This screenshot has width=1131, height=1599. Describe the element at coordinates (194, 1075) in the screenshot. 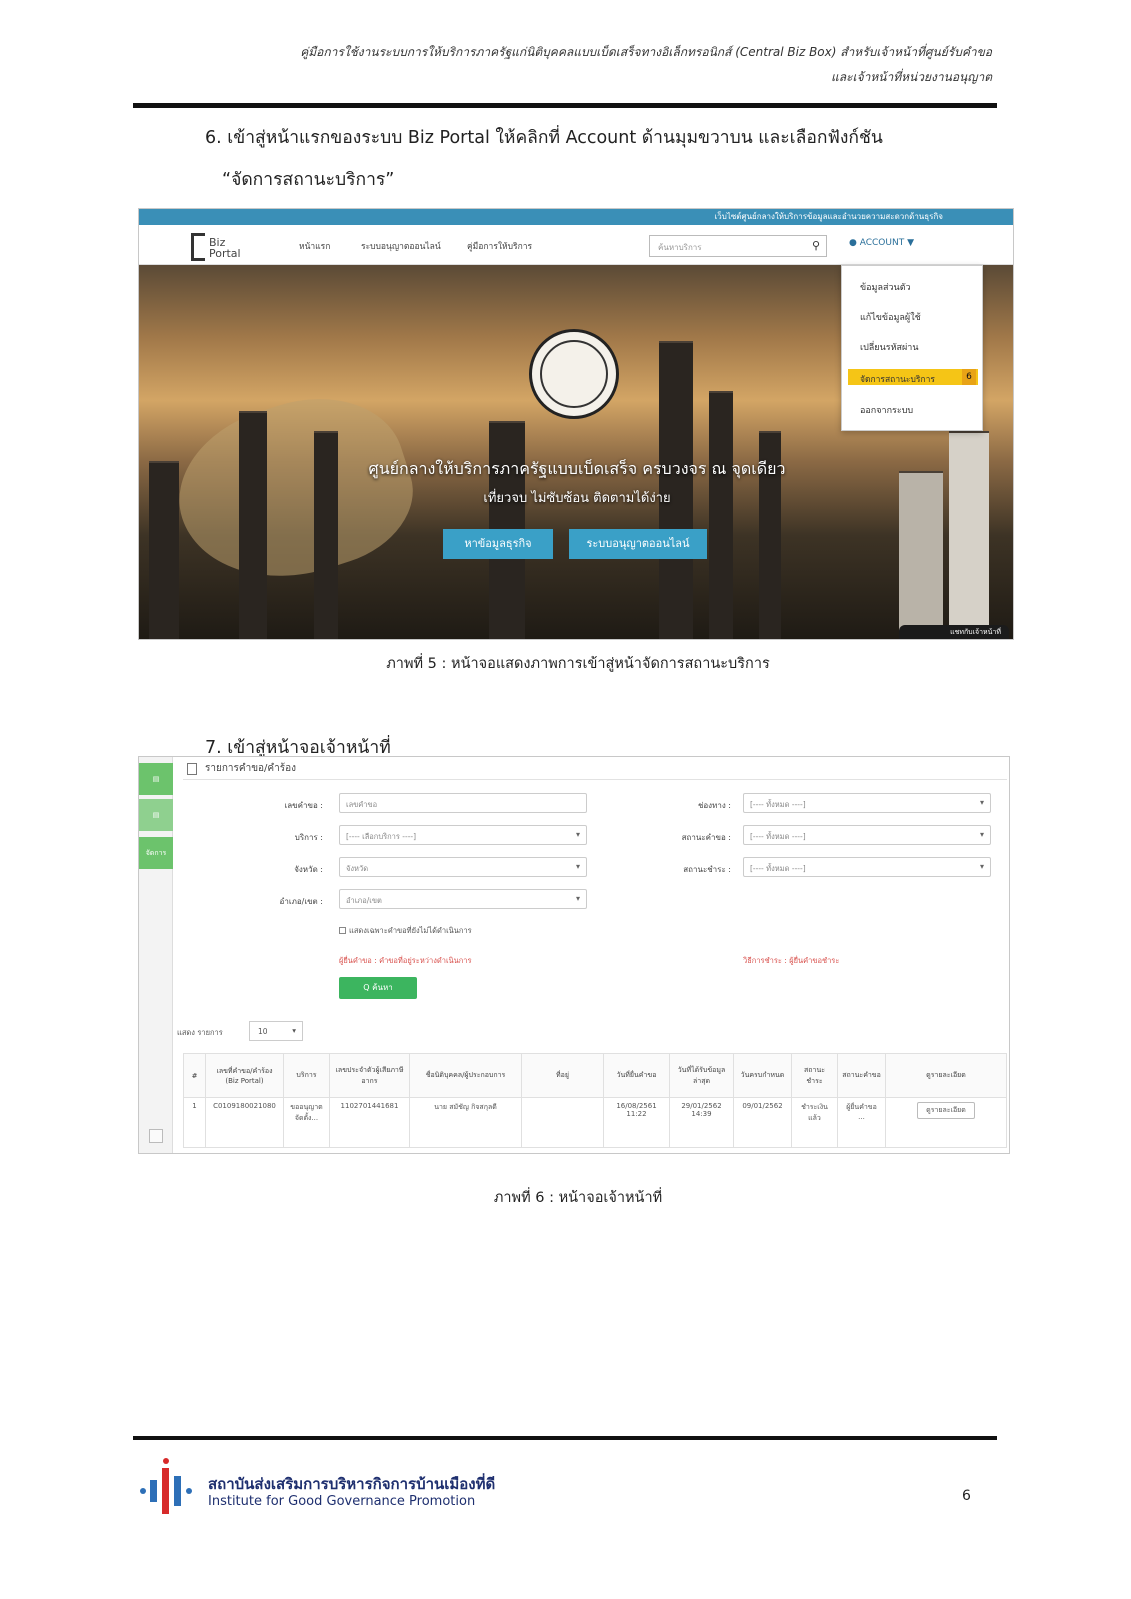

I see `col-header: #` at that location.